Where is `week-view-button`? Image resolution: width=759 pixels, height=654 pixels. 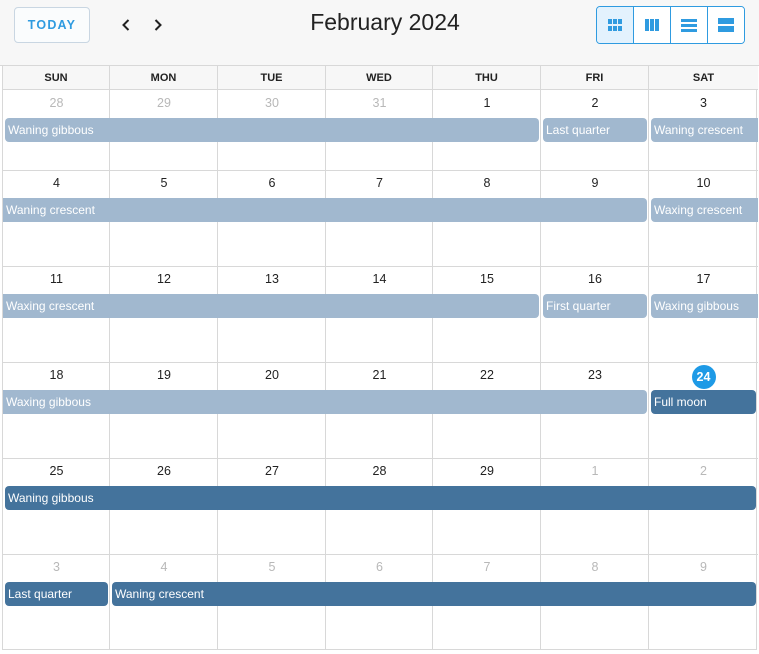 week-view-button is located at coordinates (651, 25).